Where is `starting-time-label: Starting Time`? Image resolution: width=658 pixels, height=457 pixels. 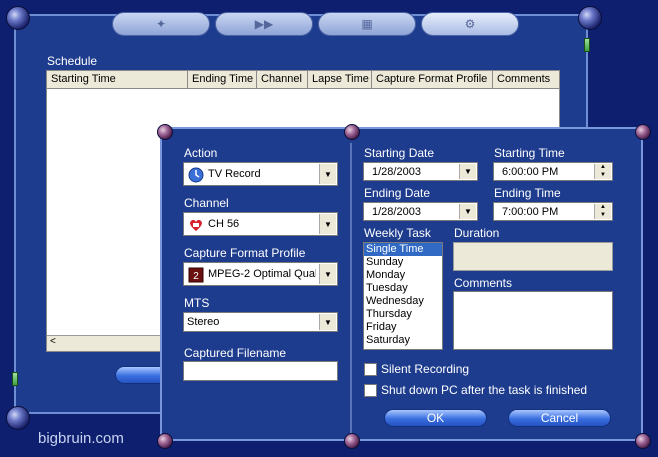 starting-time-label: Starting Time is located at coordinates (529, 153).